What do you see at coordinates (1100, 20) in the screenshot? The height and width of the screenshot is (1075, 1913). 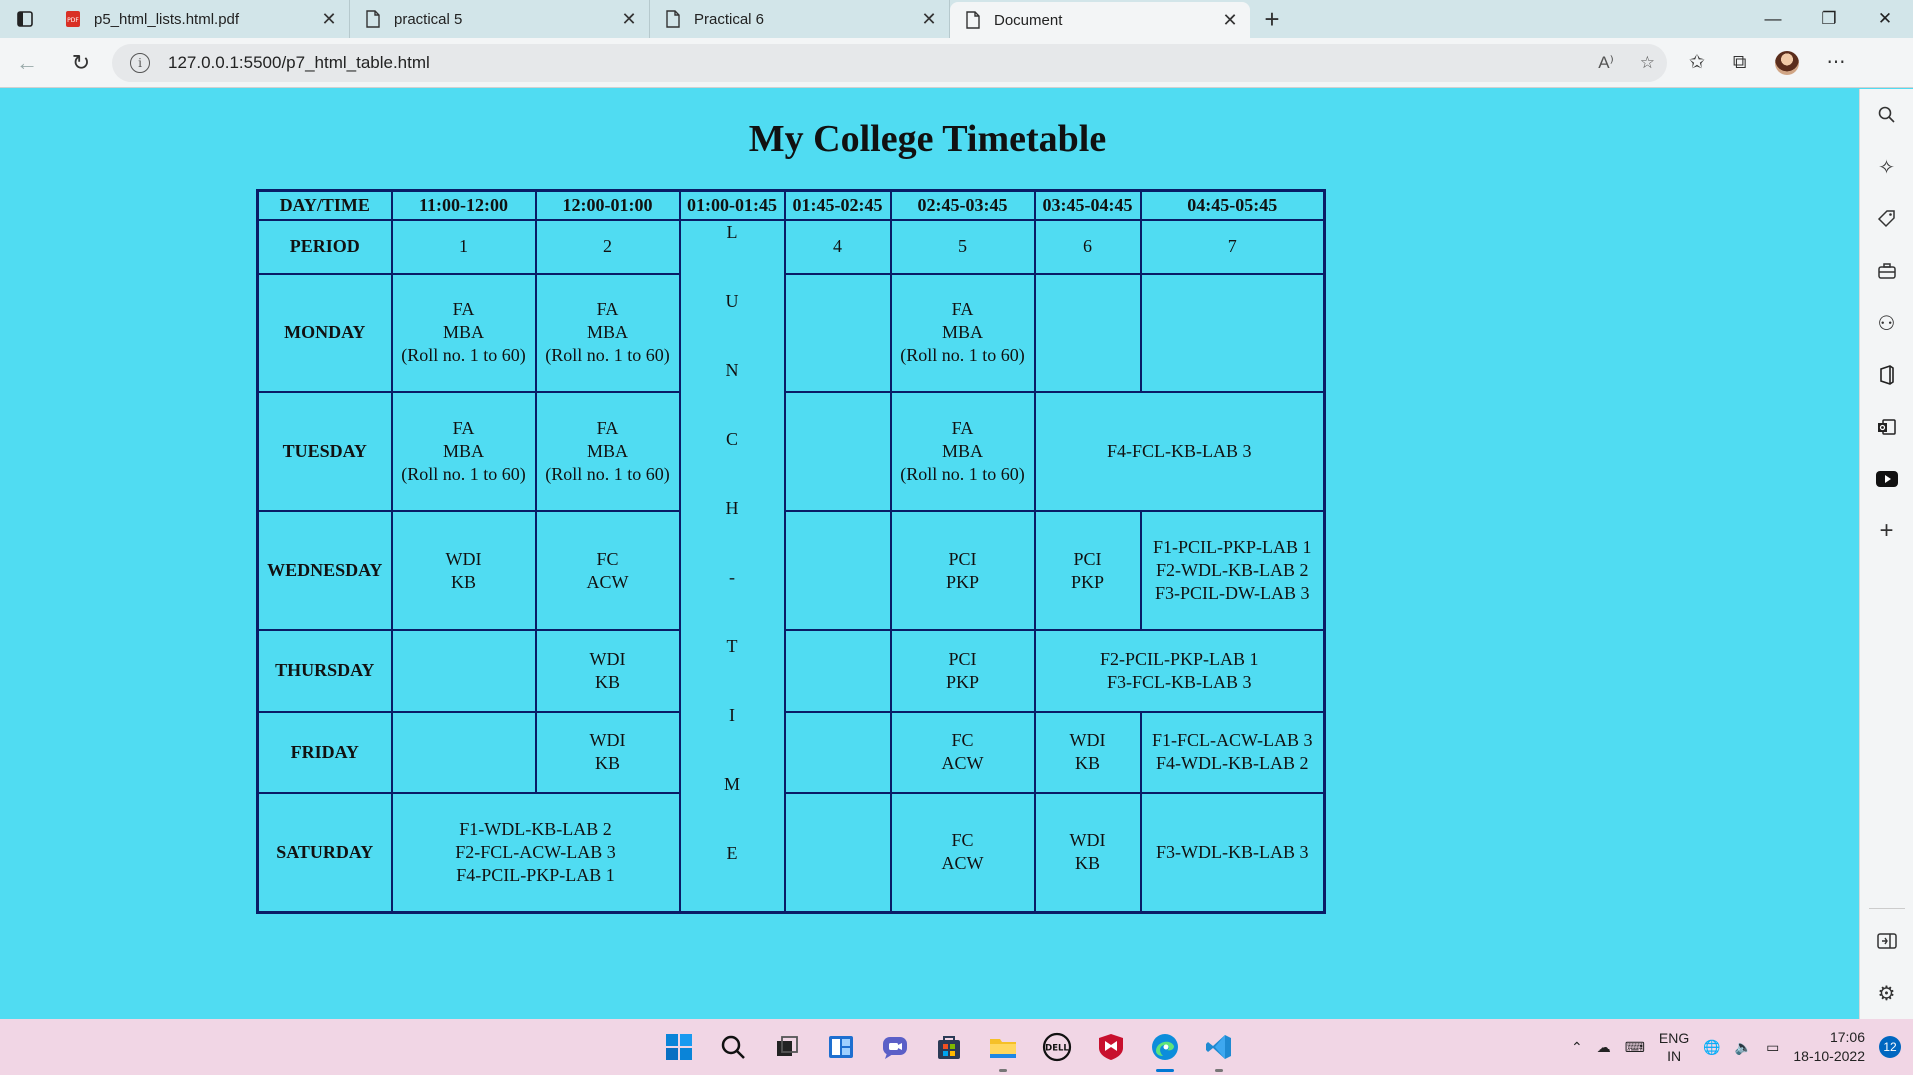 I see `tab-document: Document ✕` at bounding box center [1100, 20].